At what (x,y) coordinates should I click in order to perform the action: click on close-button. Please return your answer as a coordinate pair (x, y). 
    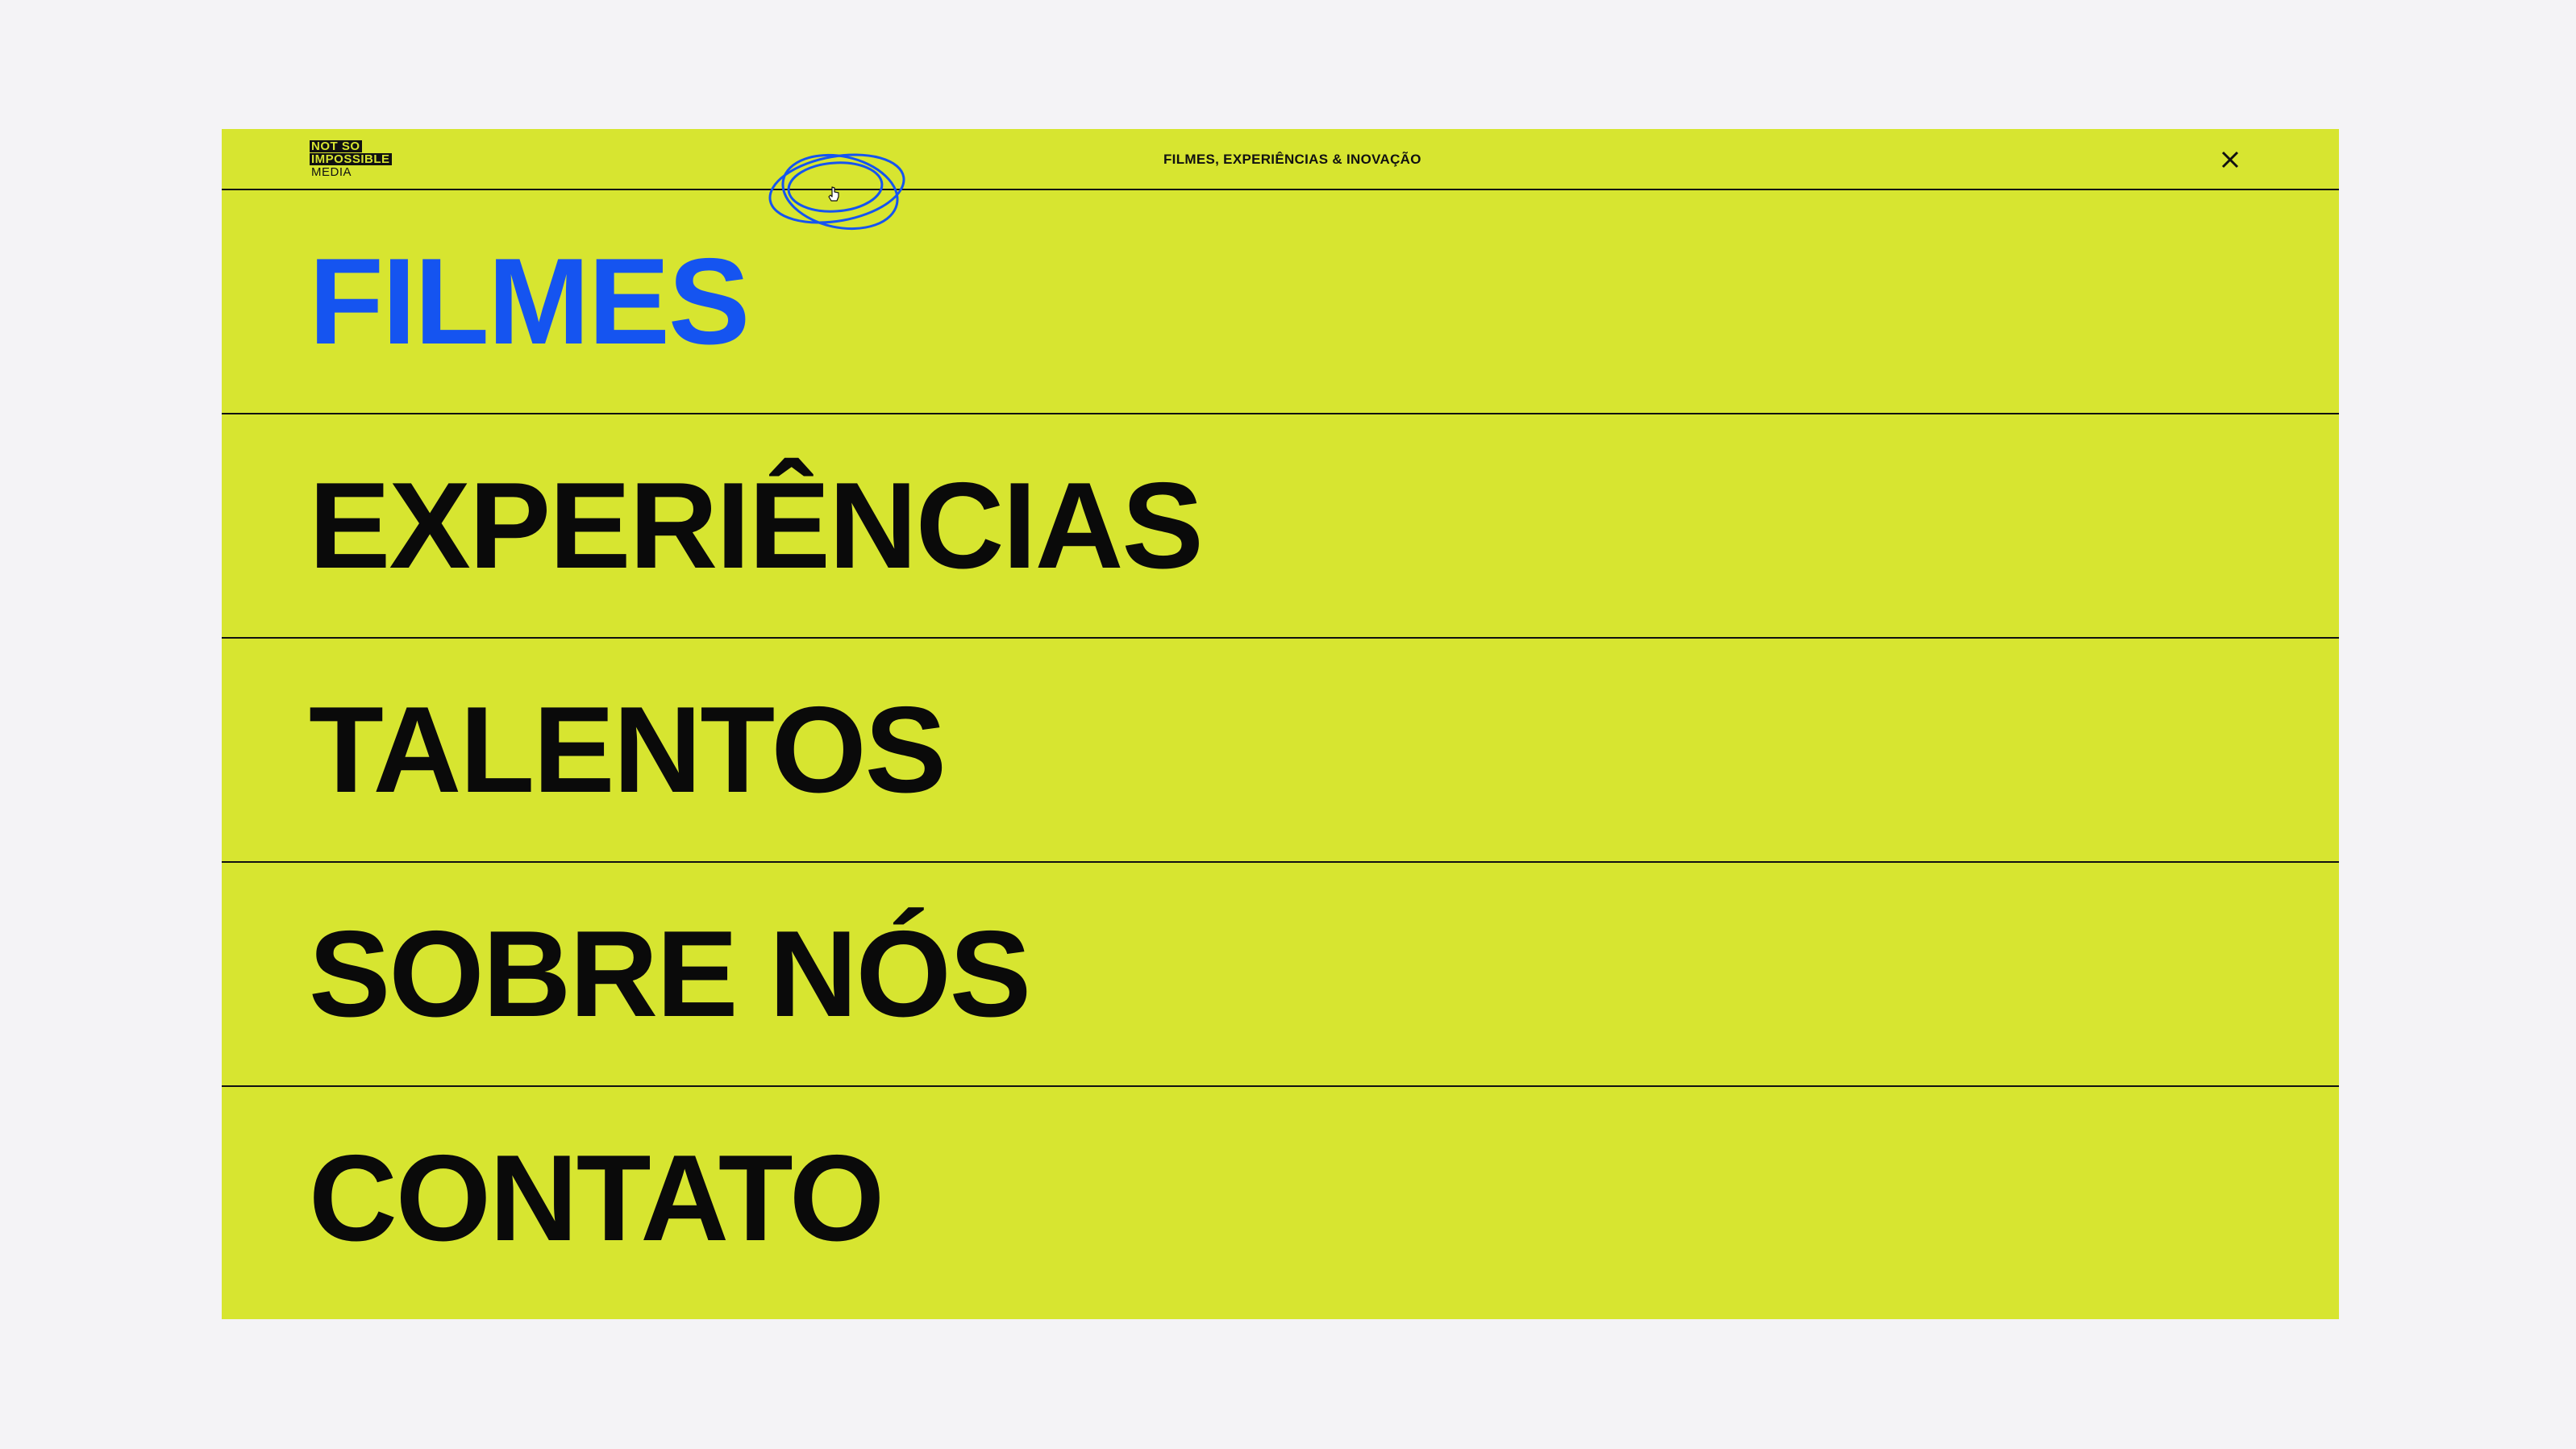
    Looking at the image, I should click on (2230, 160).